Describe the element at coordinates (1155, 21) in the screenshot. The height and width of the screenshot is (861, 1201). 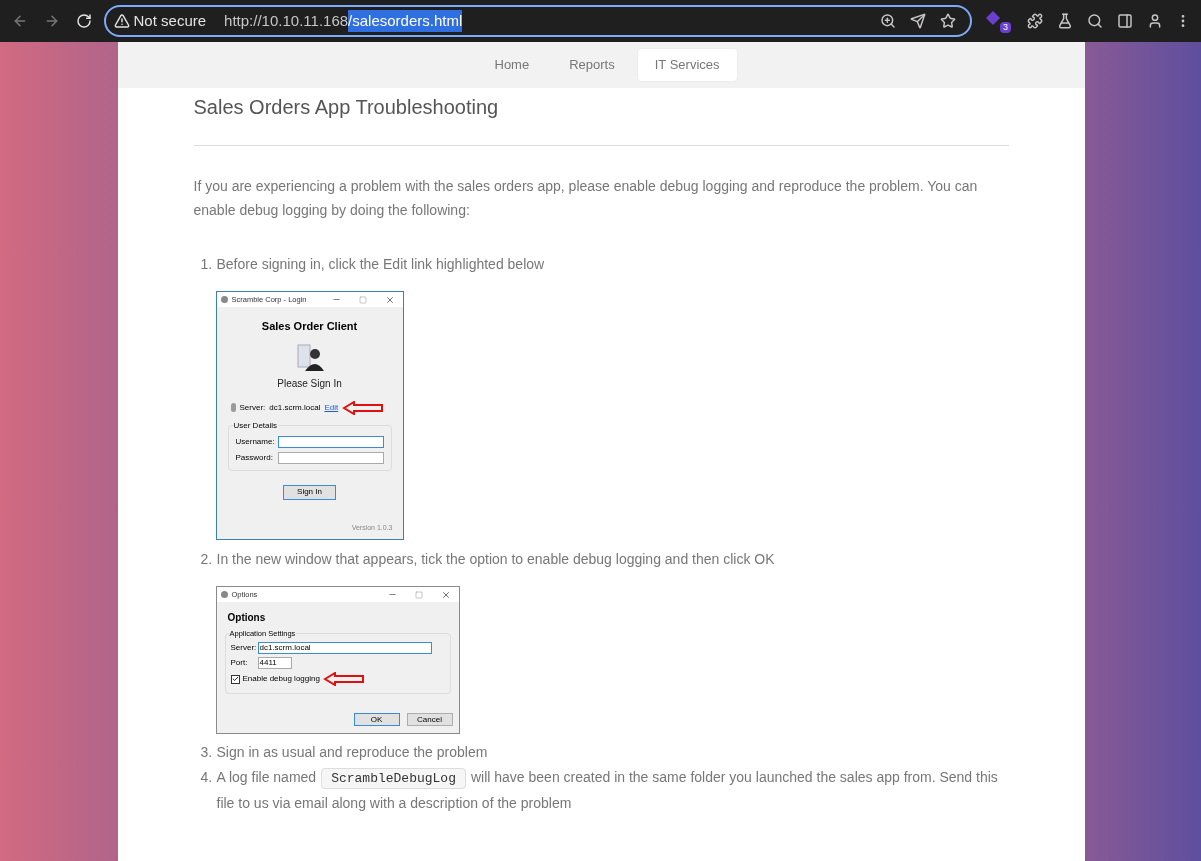
I see `profile-icon` at that location.